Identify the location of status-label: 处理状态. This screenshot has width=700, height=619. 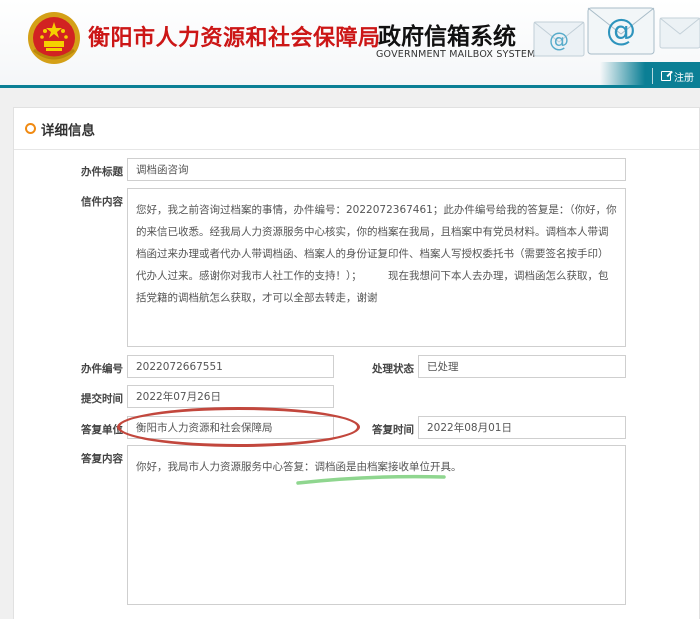
(393, 369).